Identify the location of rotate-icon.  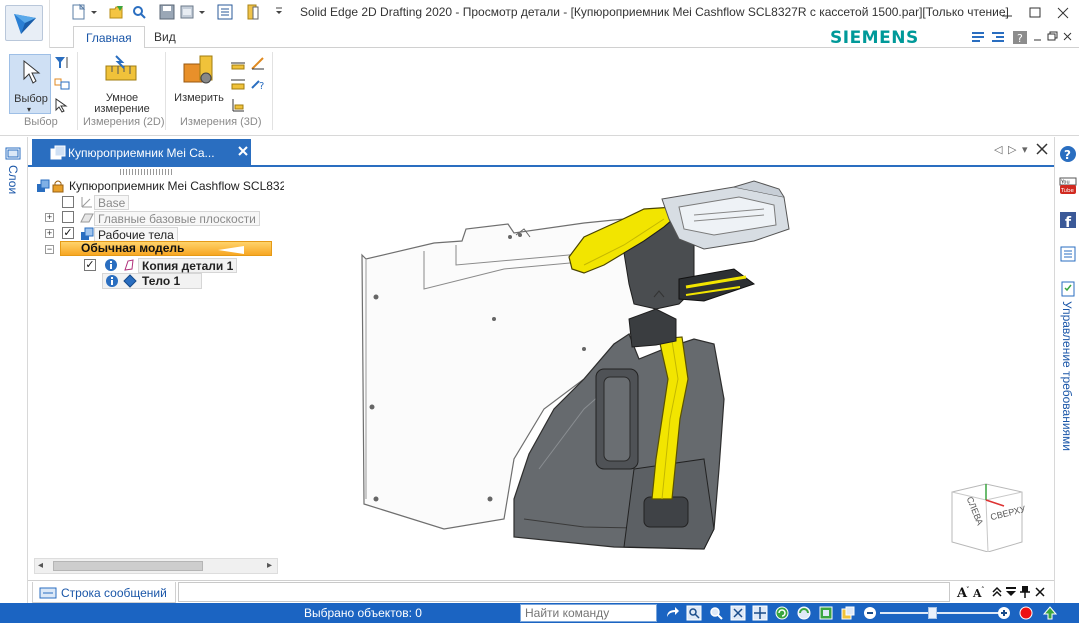
(782, 613).